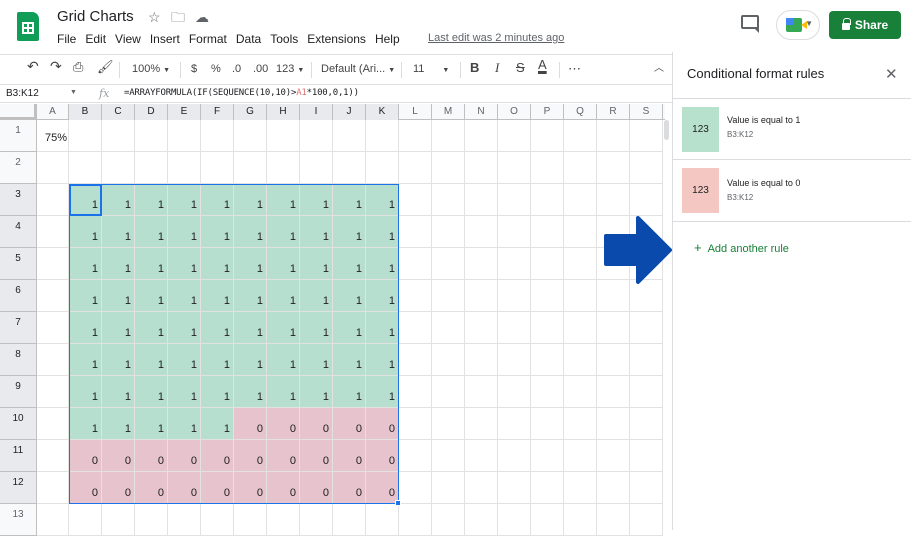  Describe the element at coordinates (382, 360) in the screenshot. I see `cell-k8: 1` at that location.